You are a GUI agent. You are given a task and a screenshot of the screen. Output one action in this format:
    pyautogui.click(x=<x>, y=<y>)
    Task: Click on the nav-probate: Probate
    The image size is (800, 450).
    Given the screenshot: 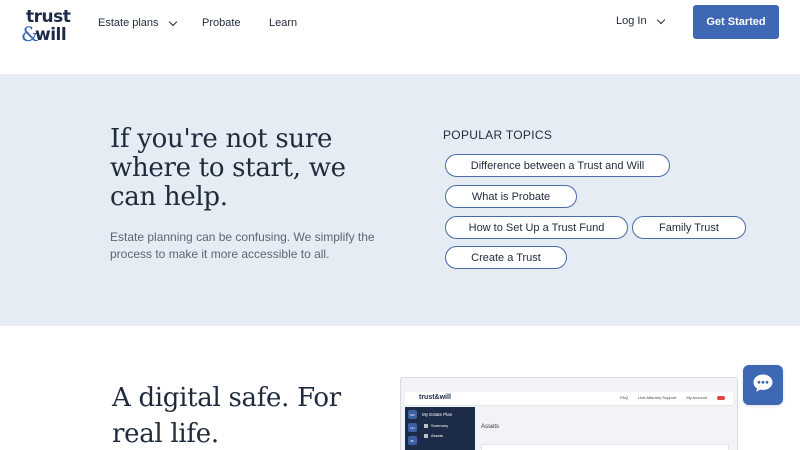 What is the action you would take?
    pyautogui.click(x=221, y=23)
    